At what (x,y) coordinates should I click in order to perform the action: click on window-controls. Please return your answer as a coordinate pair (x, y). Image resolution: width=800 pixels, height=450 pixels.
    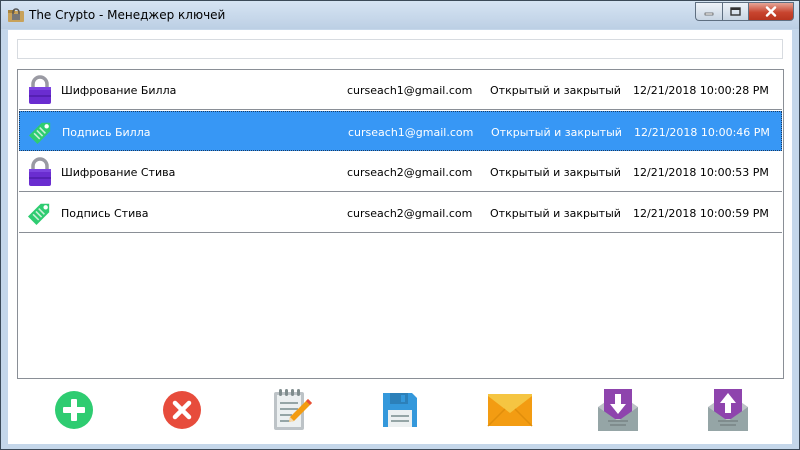
    Looking at the image, I should click on (744, 11).